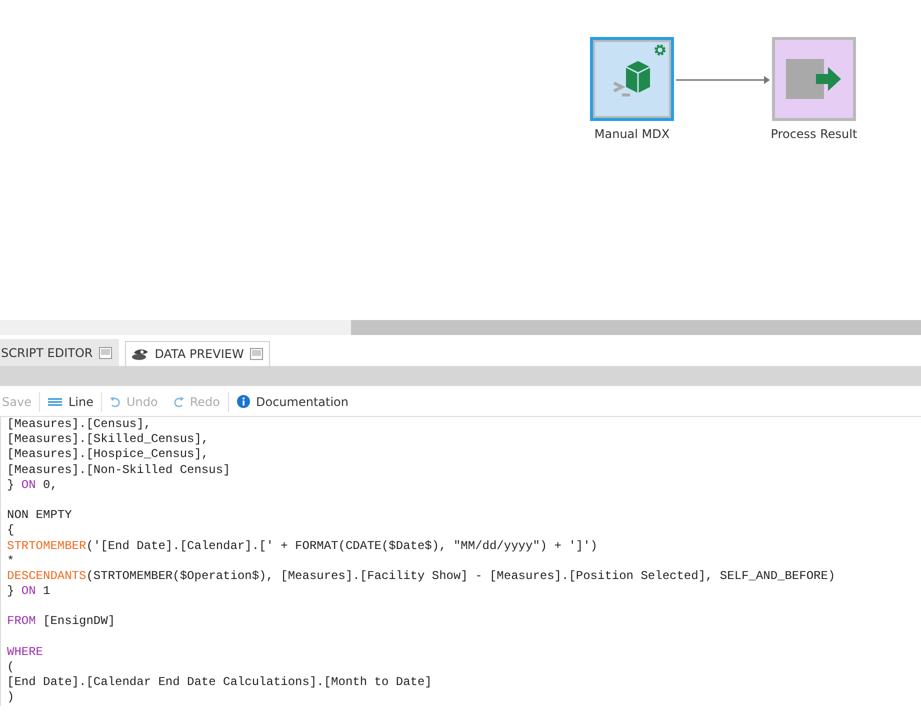 This screenshot has width=921, height=714. Describe the element at coordinates (303, 546) in the screenshot. I see `code-line: STRTOMEMBER('[End Date].[Calendar].[' + FORMAT(CDATE($Date$), "MM/dd/yyyy") + ']')` at that location.